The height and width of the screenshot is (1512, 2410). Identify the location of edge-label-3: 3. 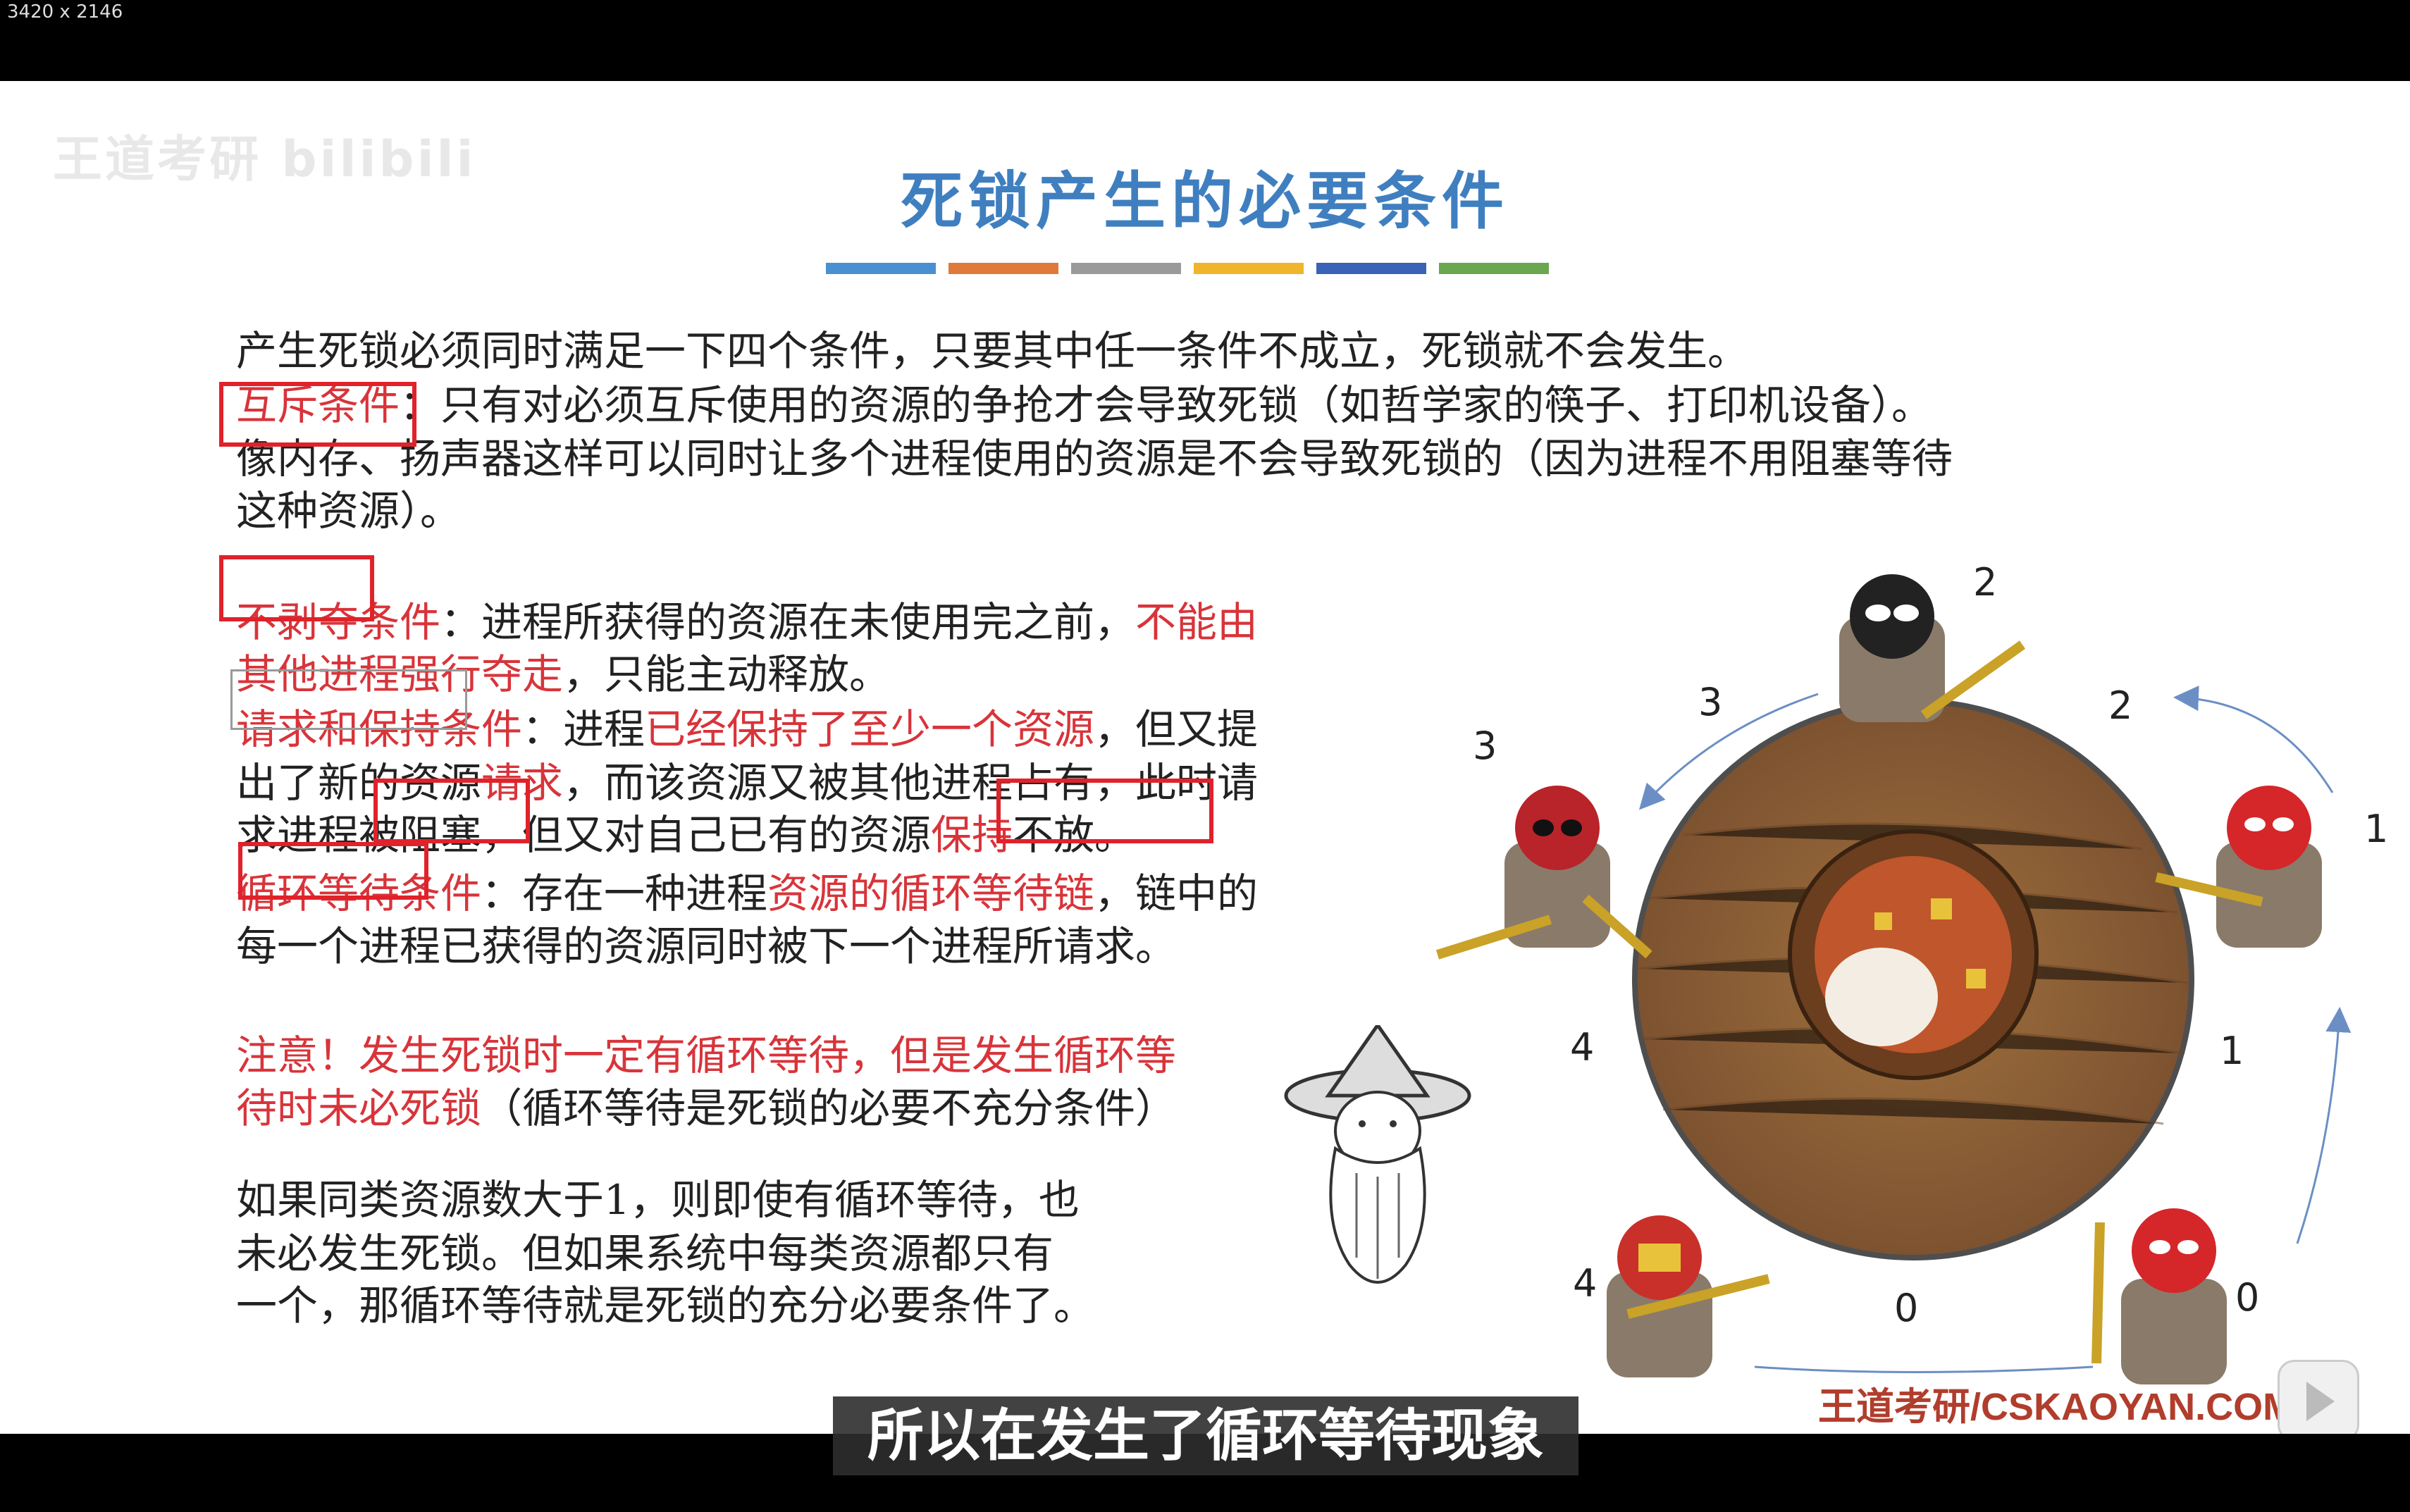
(1711, 702).